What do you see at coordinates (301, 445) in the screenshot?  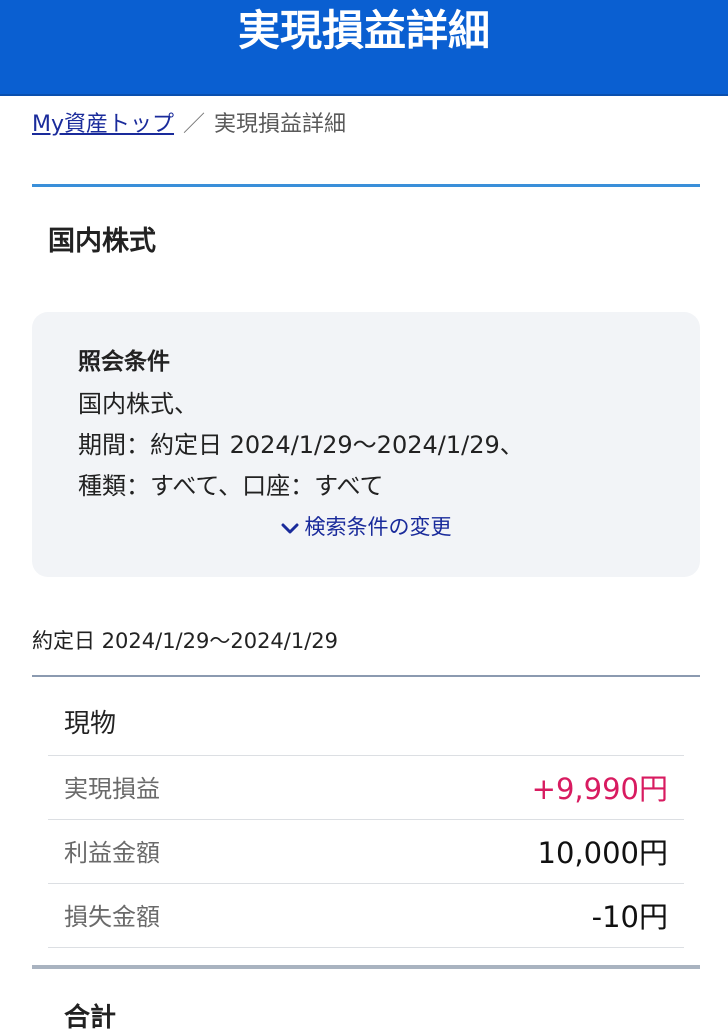 I see `condition-period: 期間：約定日 2024/1/29〜2024/1/29、` at bounding box center [301, 445].